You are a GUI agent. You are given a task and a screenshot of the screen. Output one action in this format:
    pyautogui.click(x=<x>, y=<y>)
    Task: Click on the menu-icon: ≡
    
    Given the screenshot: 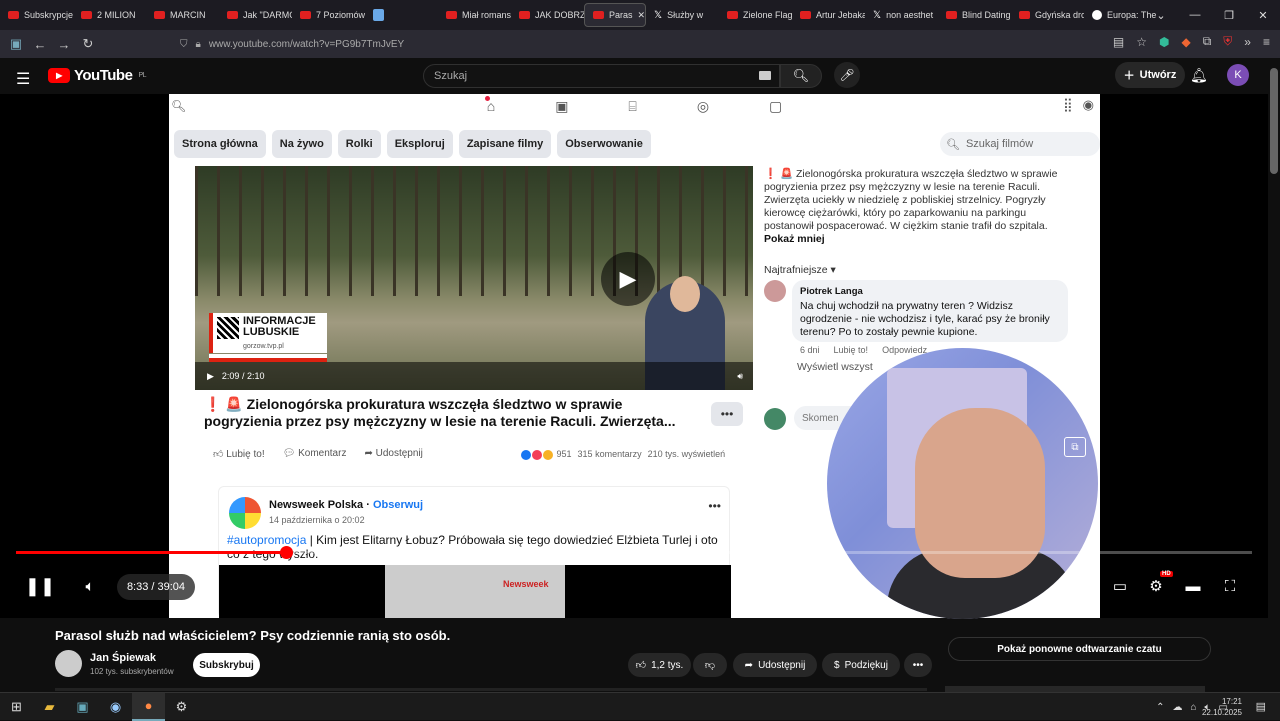 What is the action you would take?
    pyautogui.click(x=1266, y=42)
    